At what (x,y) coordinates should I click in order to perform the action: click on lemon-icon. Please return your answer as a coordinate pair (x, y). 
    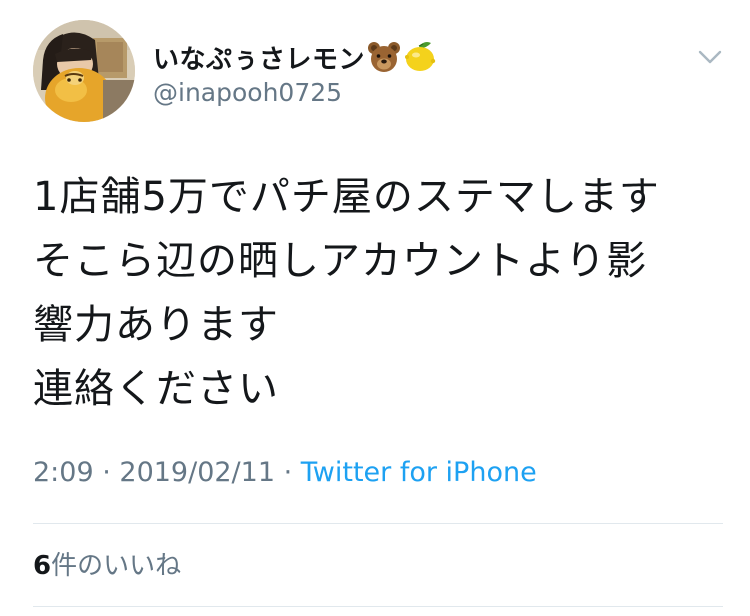
    Looking at the image, I should click on (420, 56).